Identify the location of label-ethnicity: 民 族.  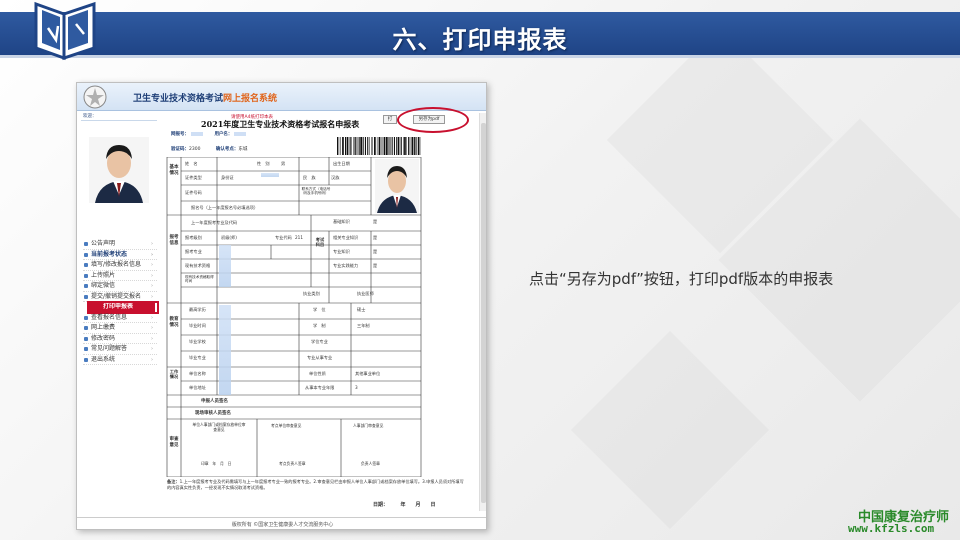
(309, 177).